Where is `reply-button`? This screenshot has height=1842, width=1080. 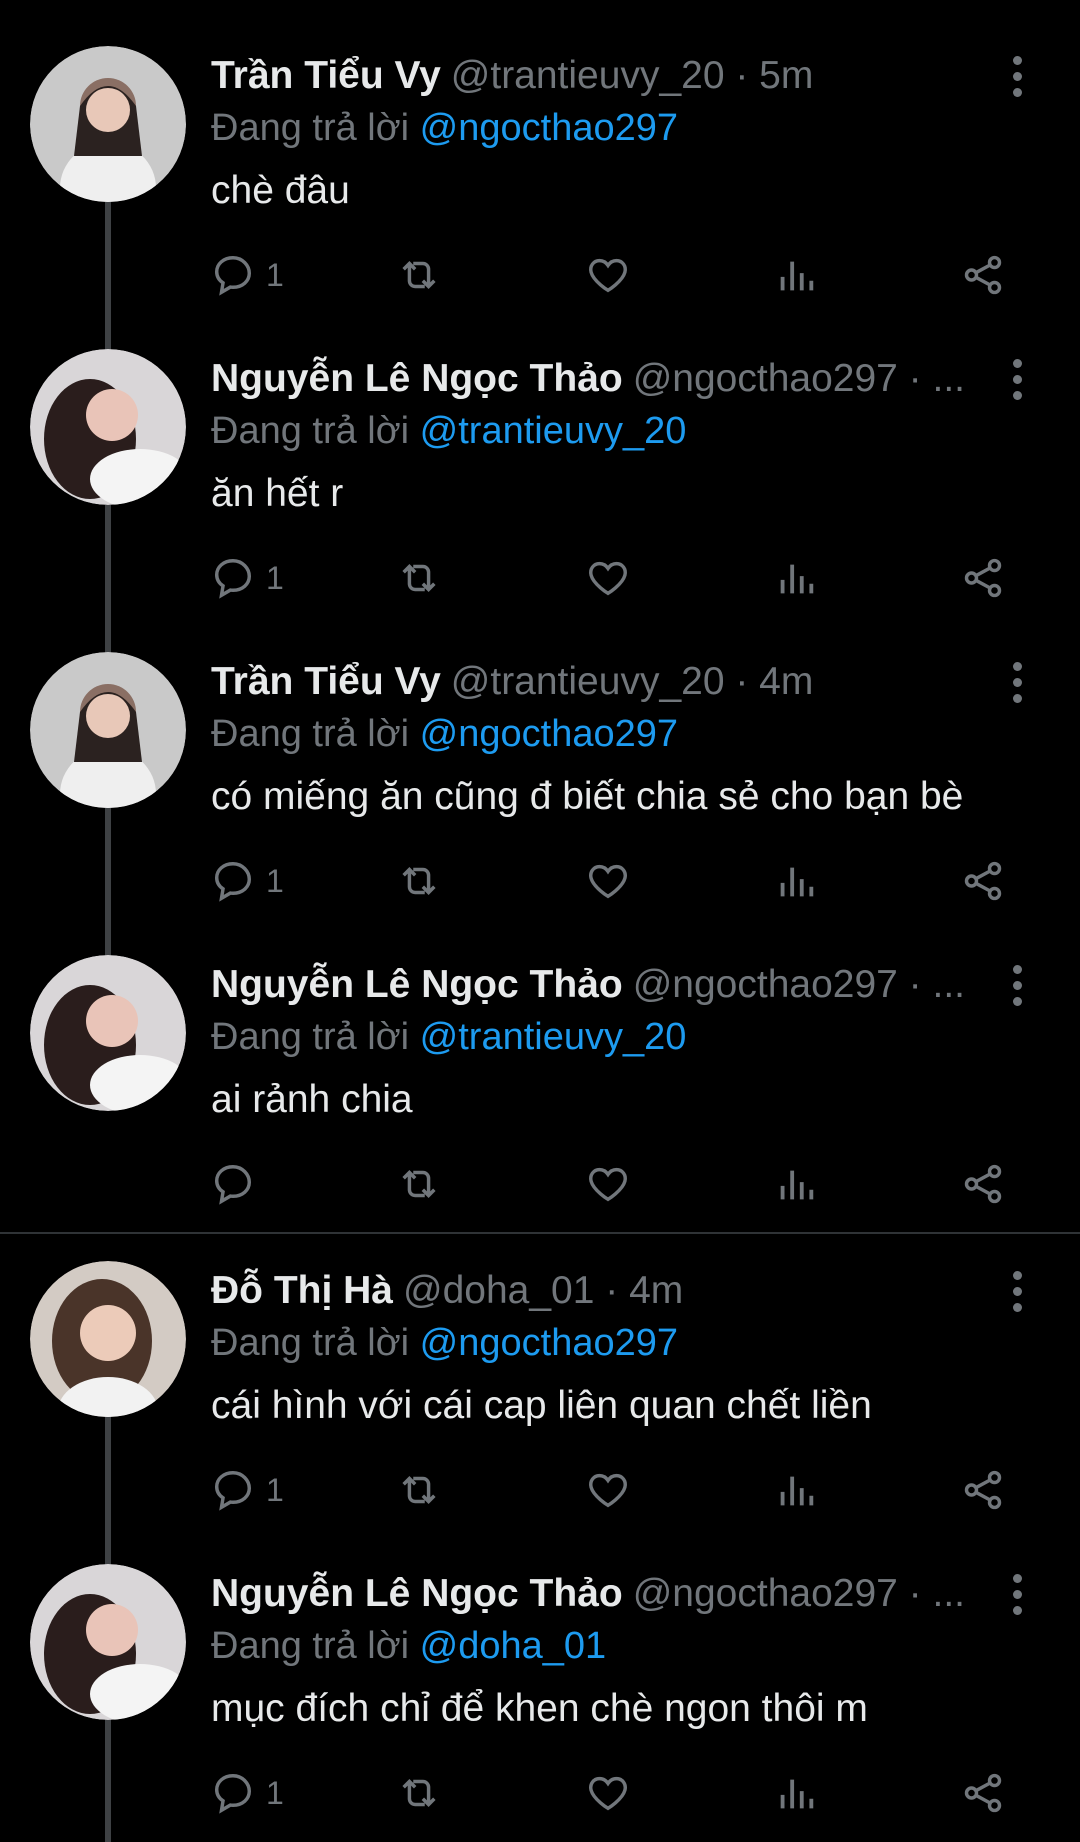
reply-button is located at coordinates (238, 1184).